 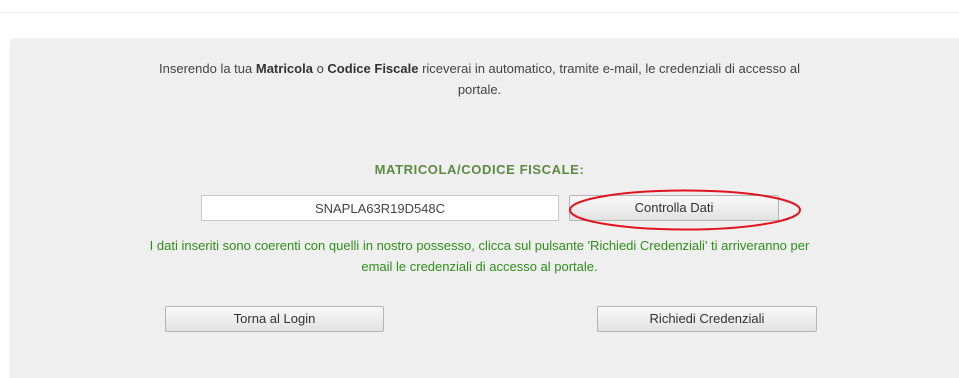 I want to click on top-divider, so click(x=479, y=12).